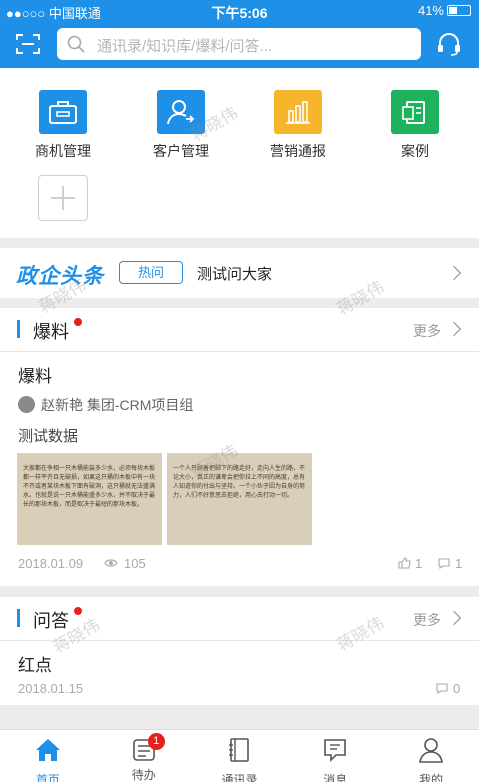 This screenshot has width=479, height=782. Describe the element at coordinates (156, 741) in the screenshot. I see `notification-badge: 1` at that location.